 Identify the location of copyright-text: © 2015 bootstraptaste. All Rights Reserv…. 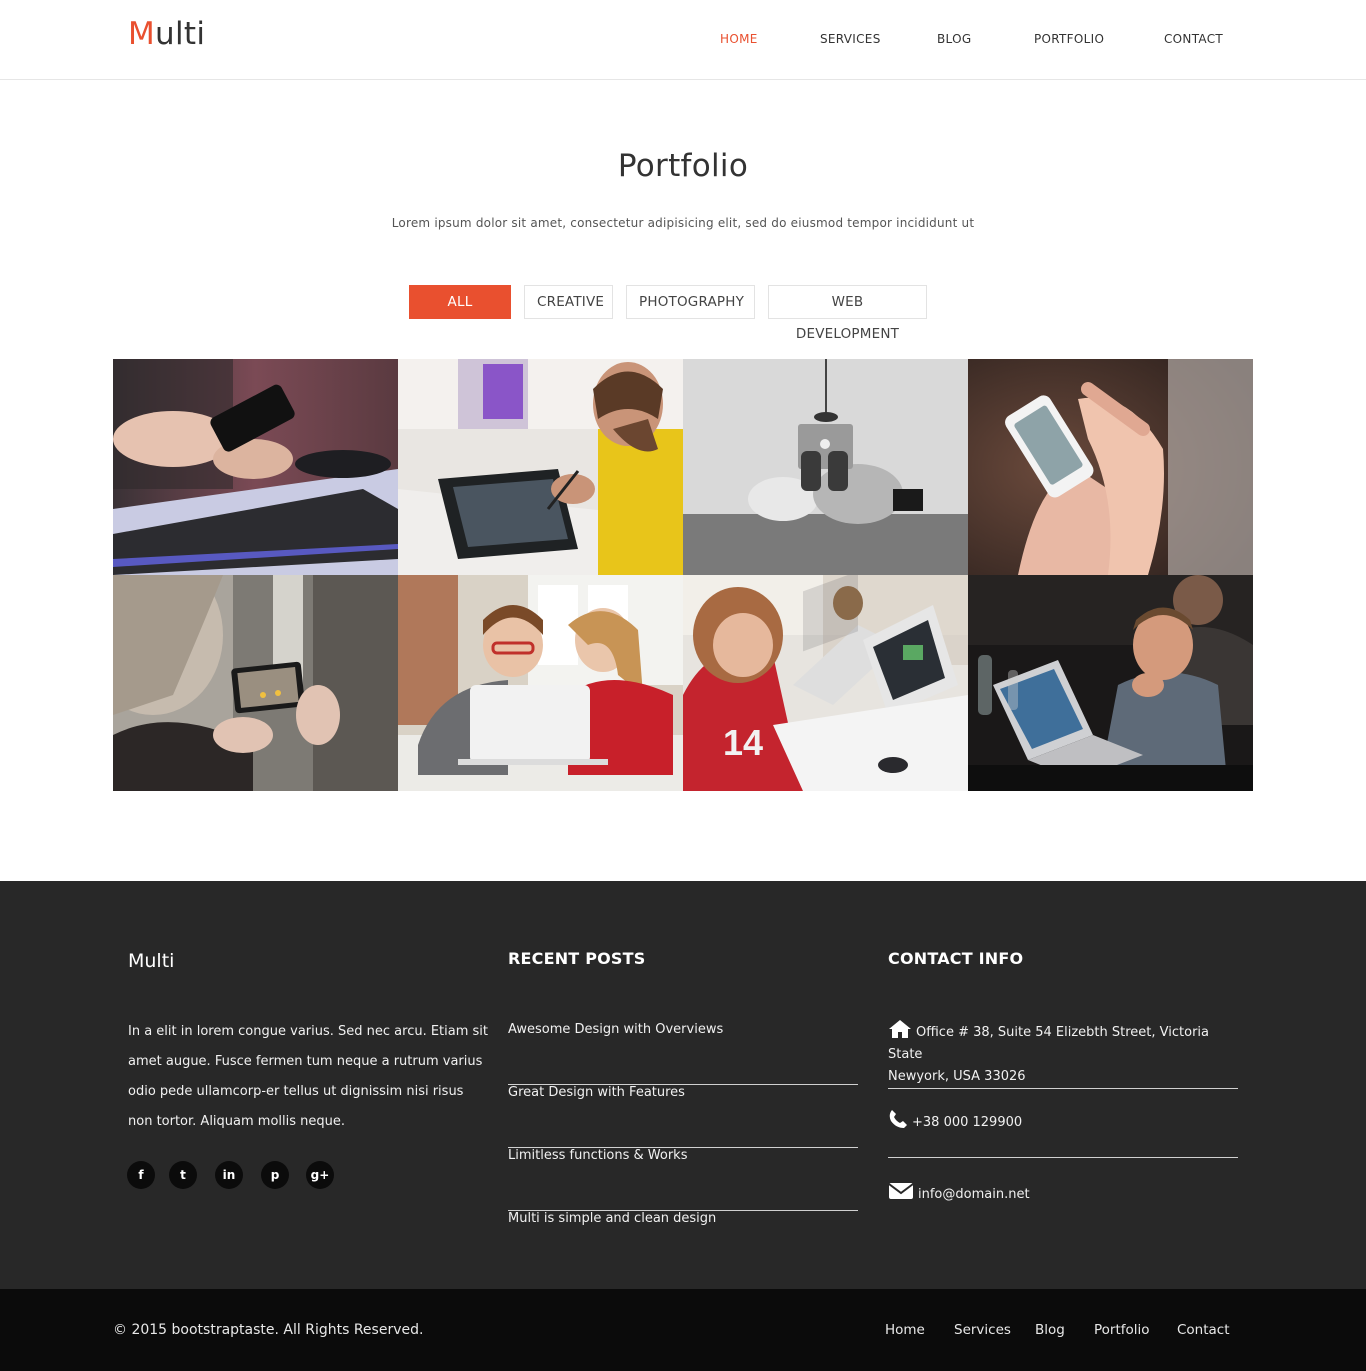
(268, 1330).